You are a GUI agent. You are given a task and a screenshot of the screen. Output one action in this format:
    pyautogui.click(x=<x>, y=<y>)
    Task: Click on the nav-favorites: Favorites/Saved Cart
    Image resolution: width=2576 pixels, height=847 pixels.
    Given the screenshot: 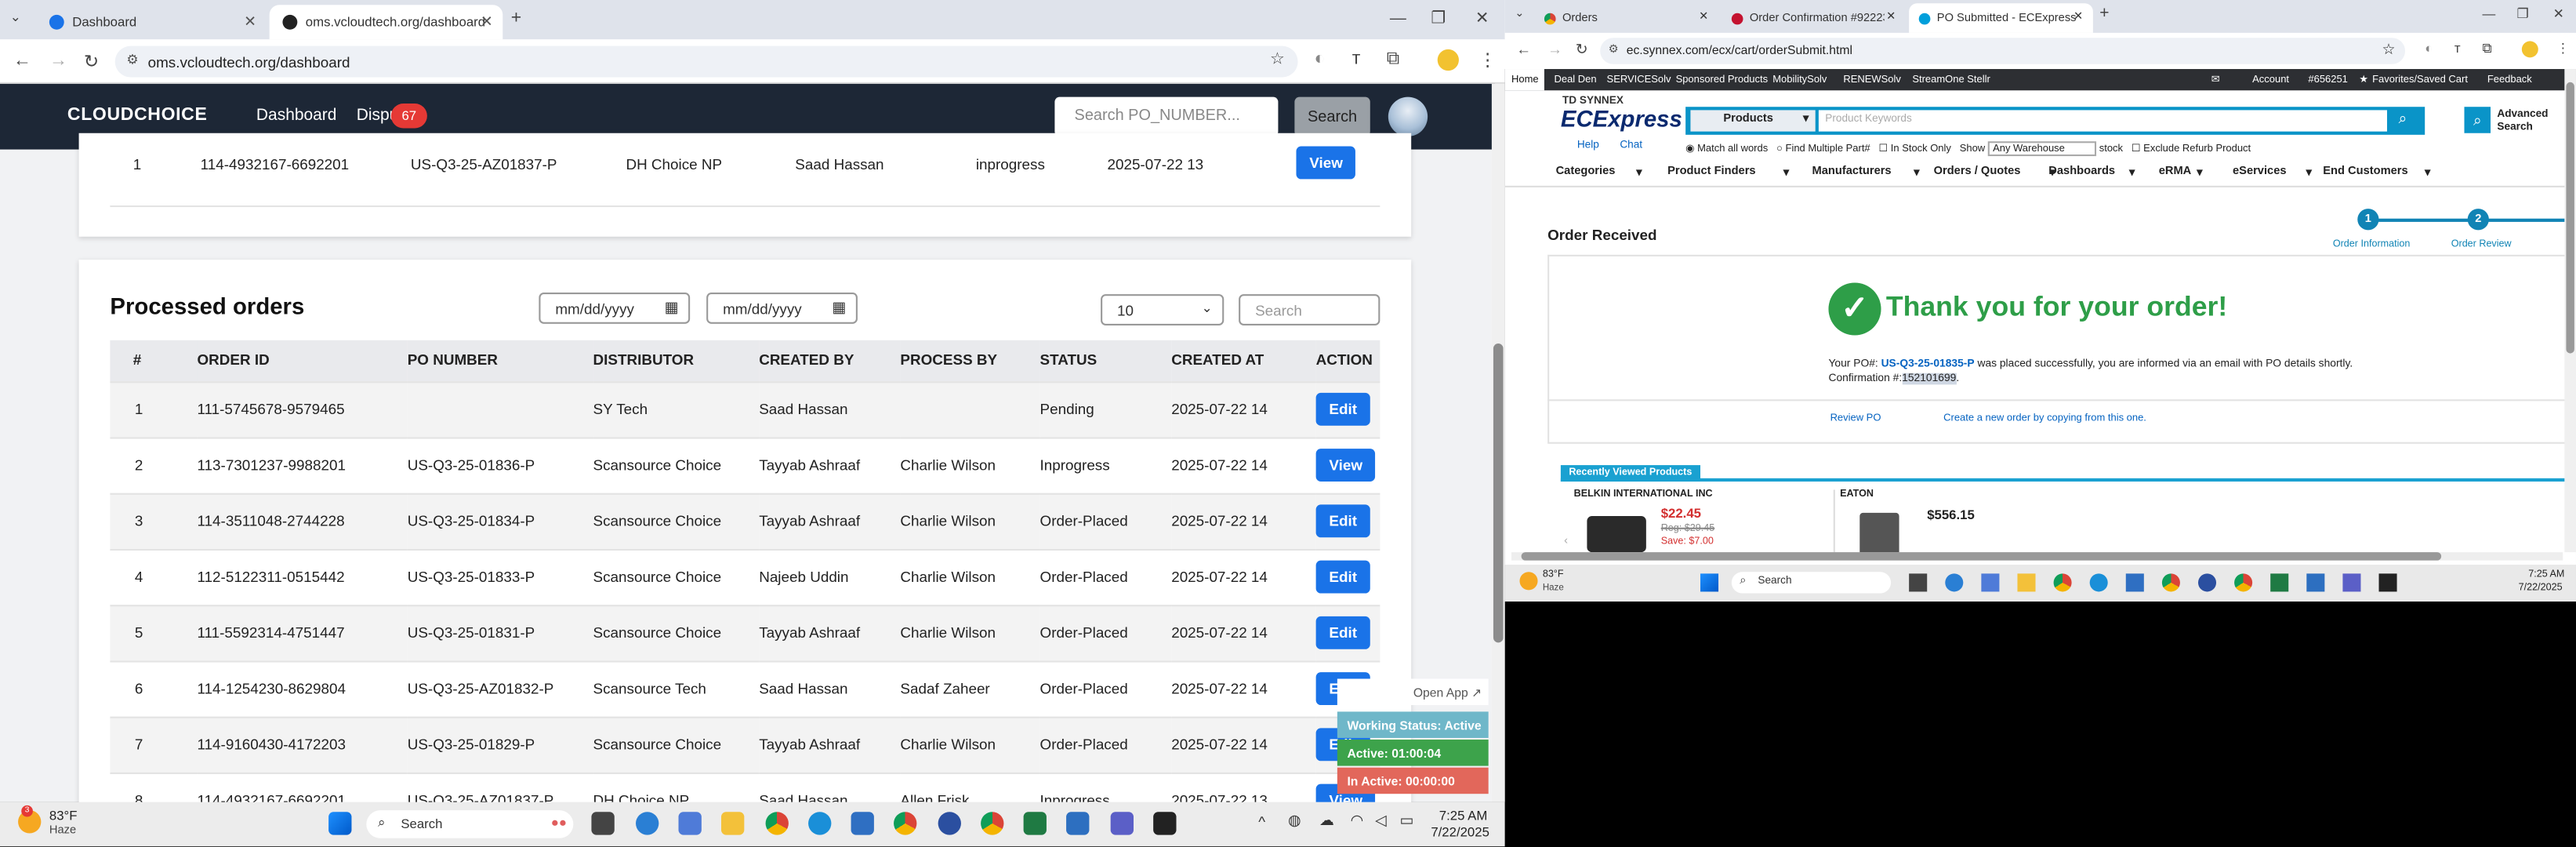 What is the action you would take?
    pyautogui.click(x=2420, y=79)
    